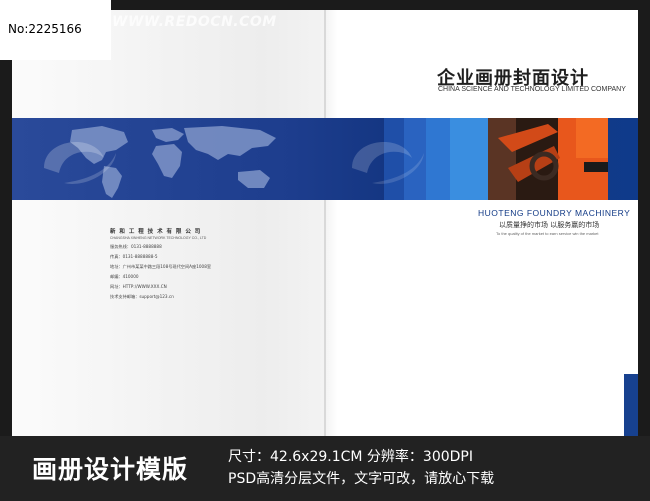 The height and width of the screenshot is (501, 650). I want to click on id-label-box: No:2225166, so click(55, 30).